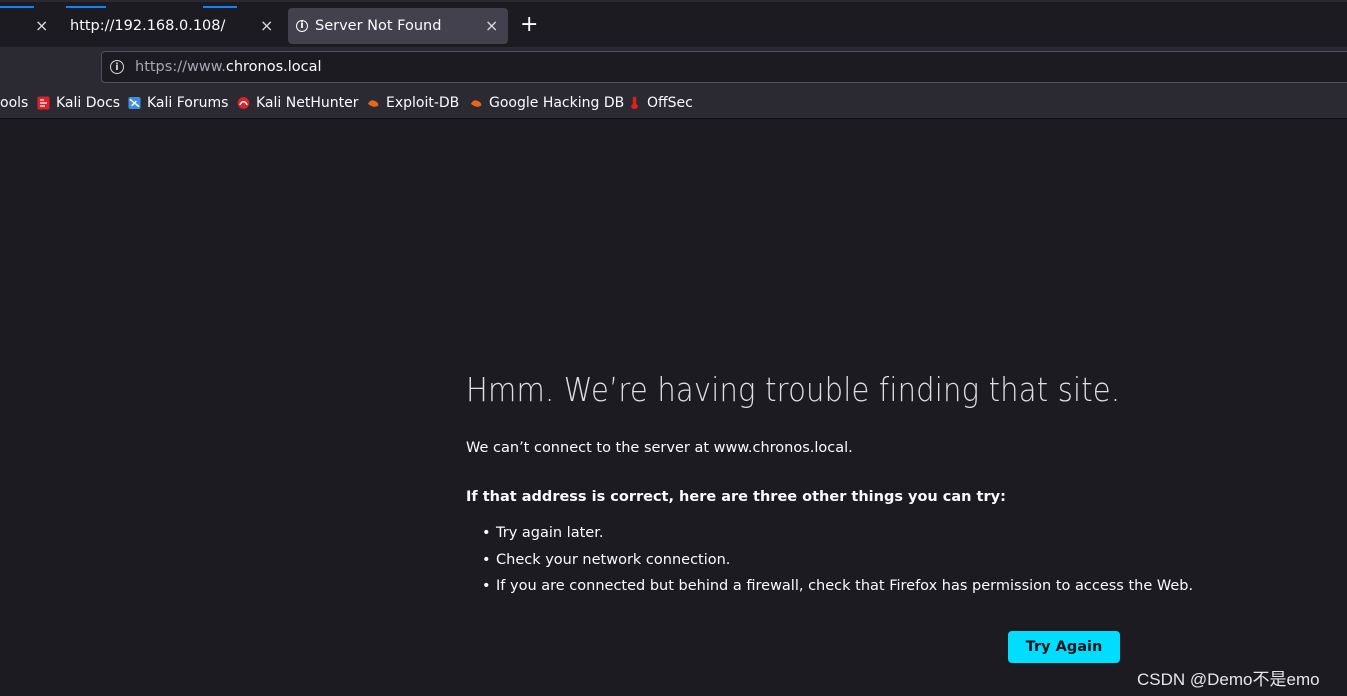  Describe the element at coordinates (476, 103) in the screenshot. I see `ghdb-icon` at that location.